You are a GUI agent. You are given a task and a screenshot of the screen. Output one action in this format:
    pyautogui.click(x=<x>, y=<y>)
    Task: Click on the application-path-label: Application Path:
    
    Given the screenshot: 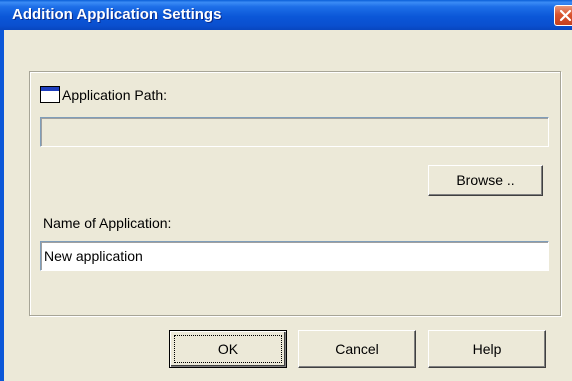 What is the action you would take?
    pyautogui.click(x=115, y=95)
    